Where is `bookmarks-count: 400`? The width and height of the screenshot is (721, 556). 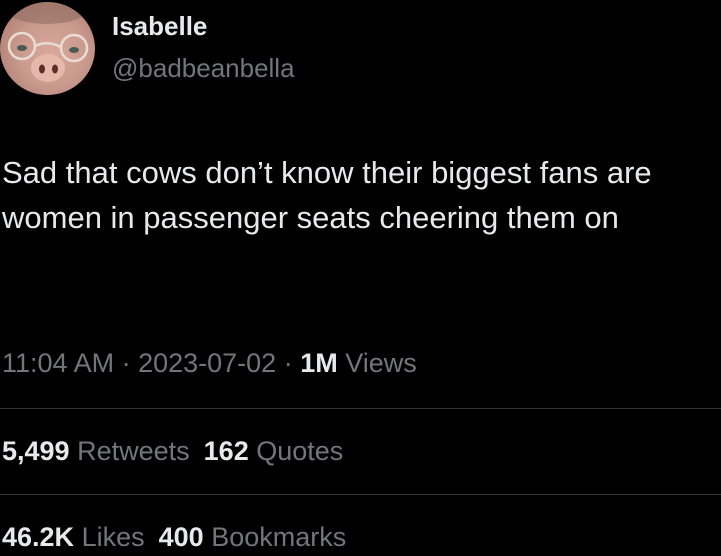 bookmarks-count: 400 is located at coordinates (181, 537).